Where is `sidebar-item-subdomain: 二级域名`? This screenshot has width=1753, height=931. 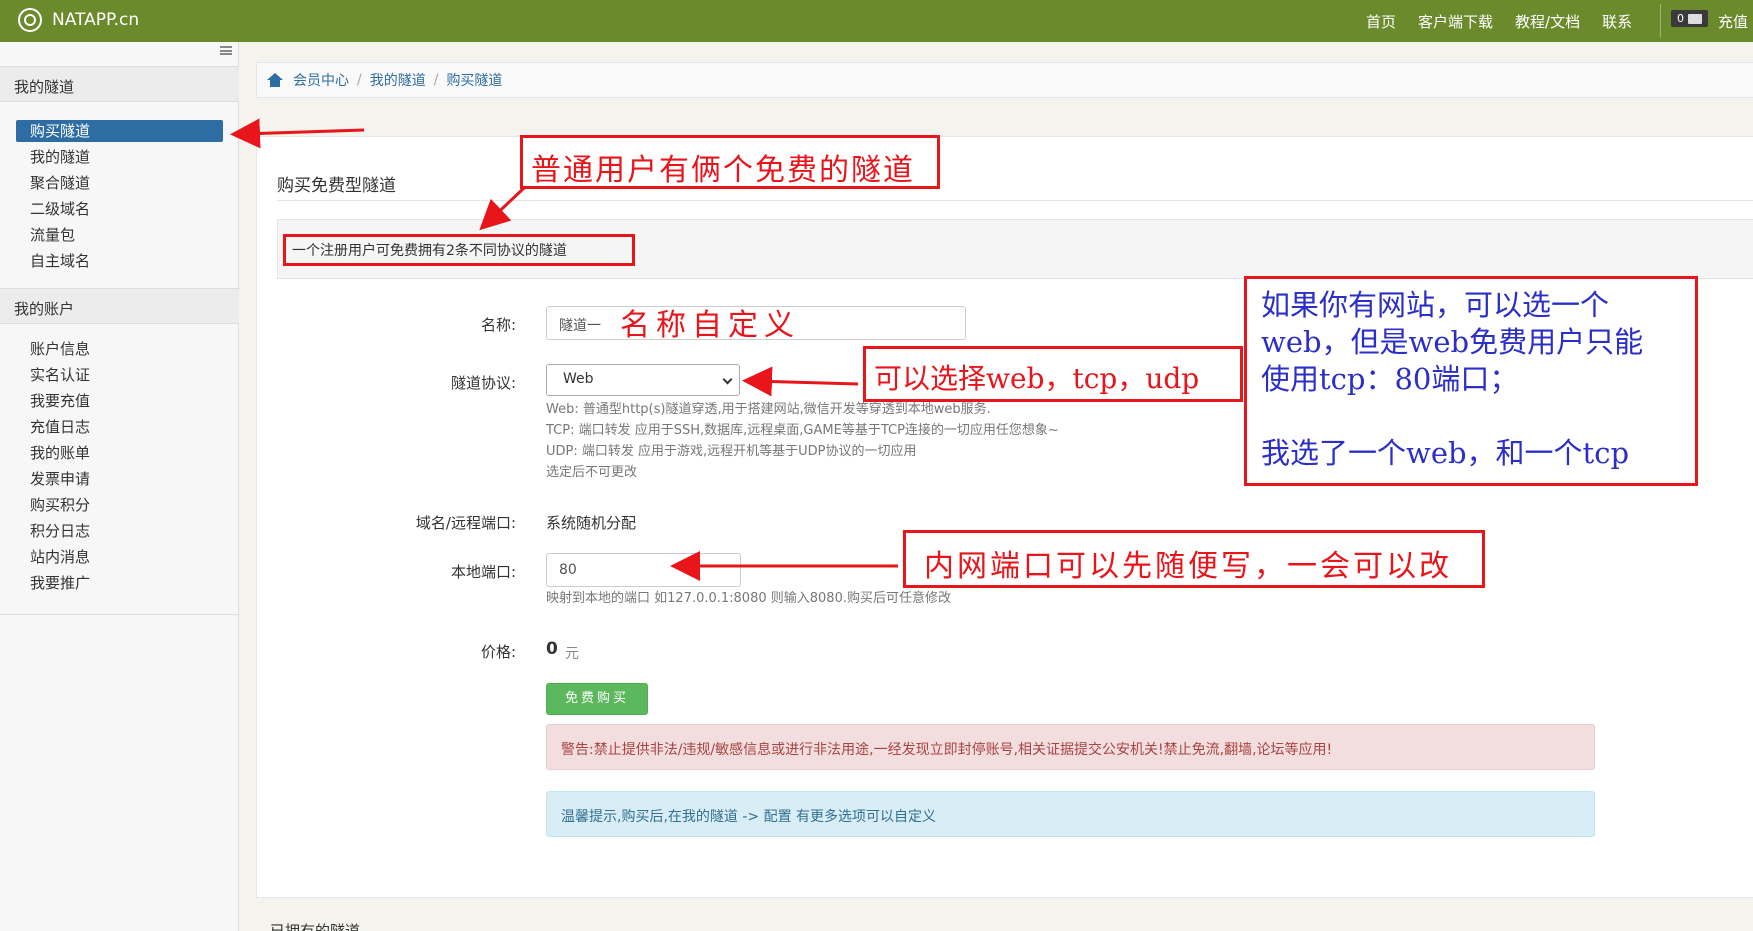 sidebar-item-subdomain: 二级域名 is located at coordinates (119, 209).